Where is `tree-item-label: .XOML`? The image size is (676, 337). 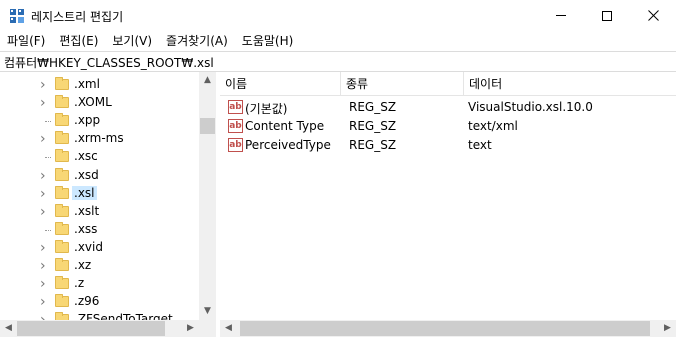
tree-item-label: .XOML is located at coordinates (93, 102).